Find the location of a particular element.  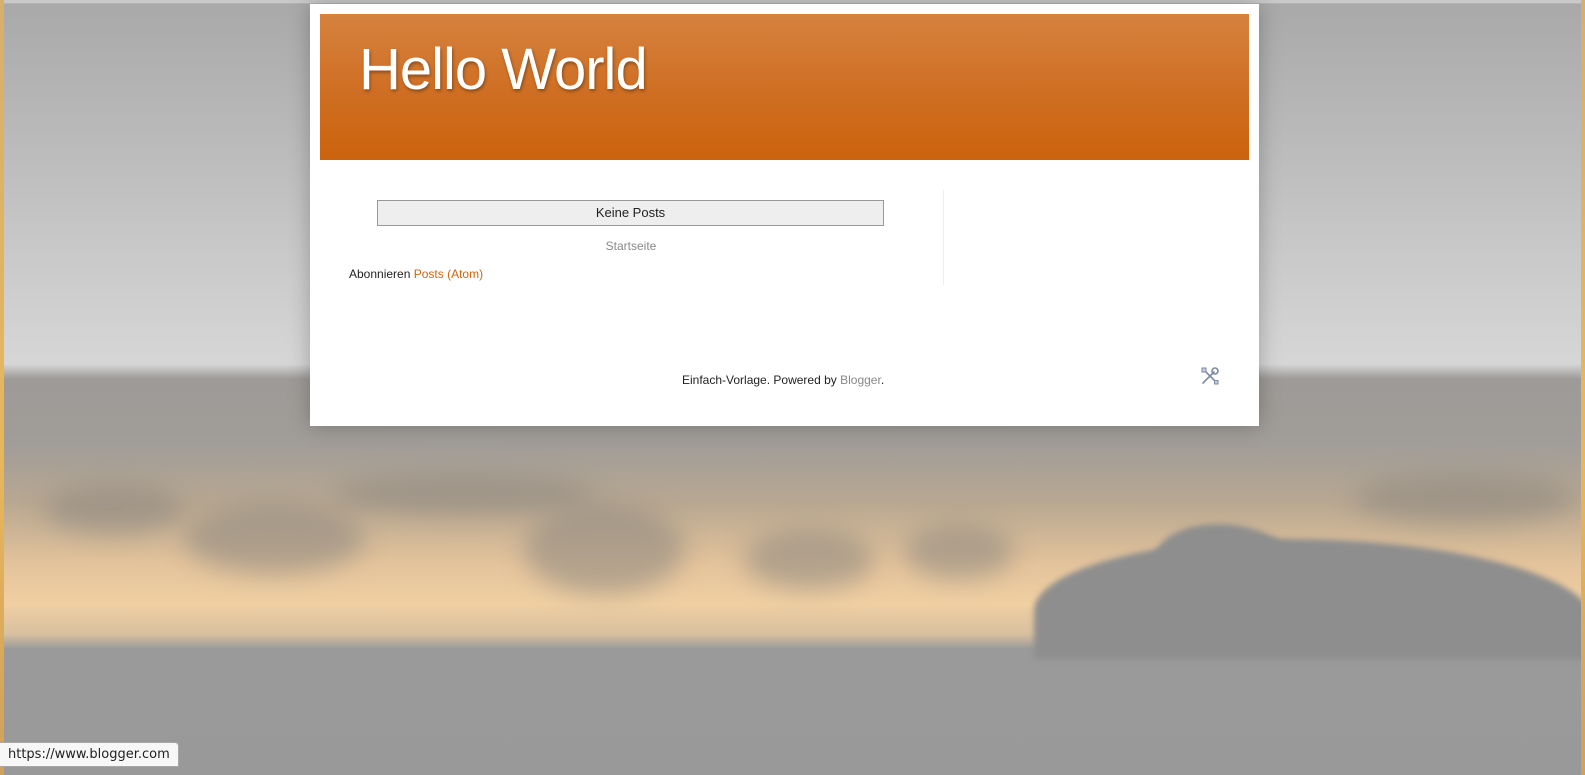

attribution-period: . is located at coordinates (882, 380).